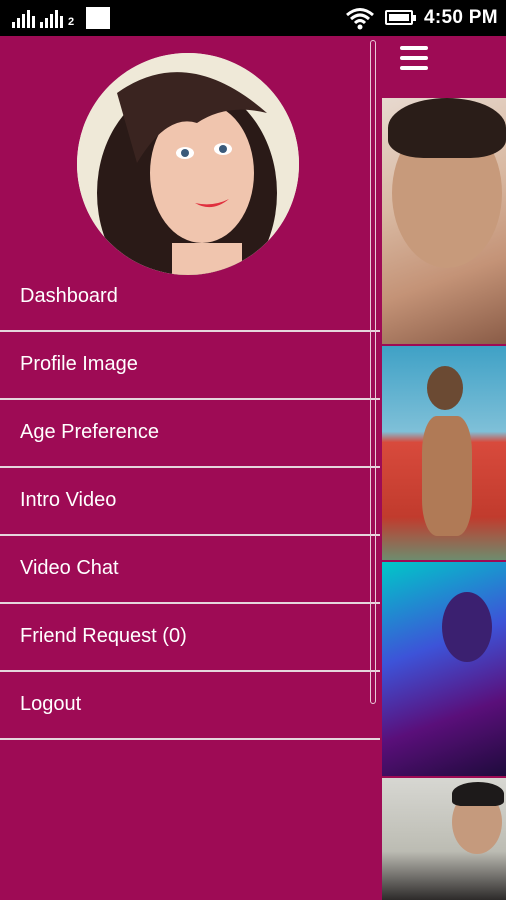 The width and height of the screenshot is (506, 900). What do you see at coordinates (253, 18) in the screenshot?
I see `status-bar: 2 4:50 PM` at bounding box center [253, 18].